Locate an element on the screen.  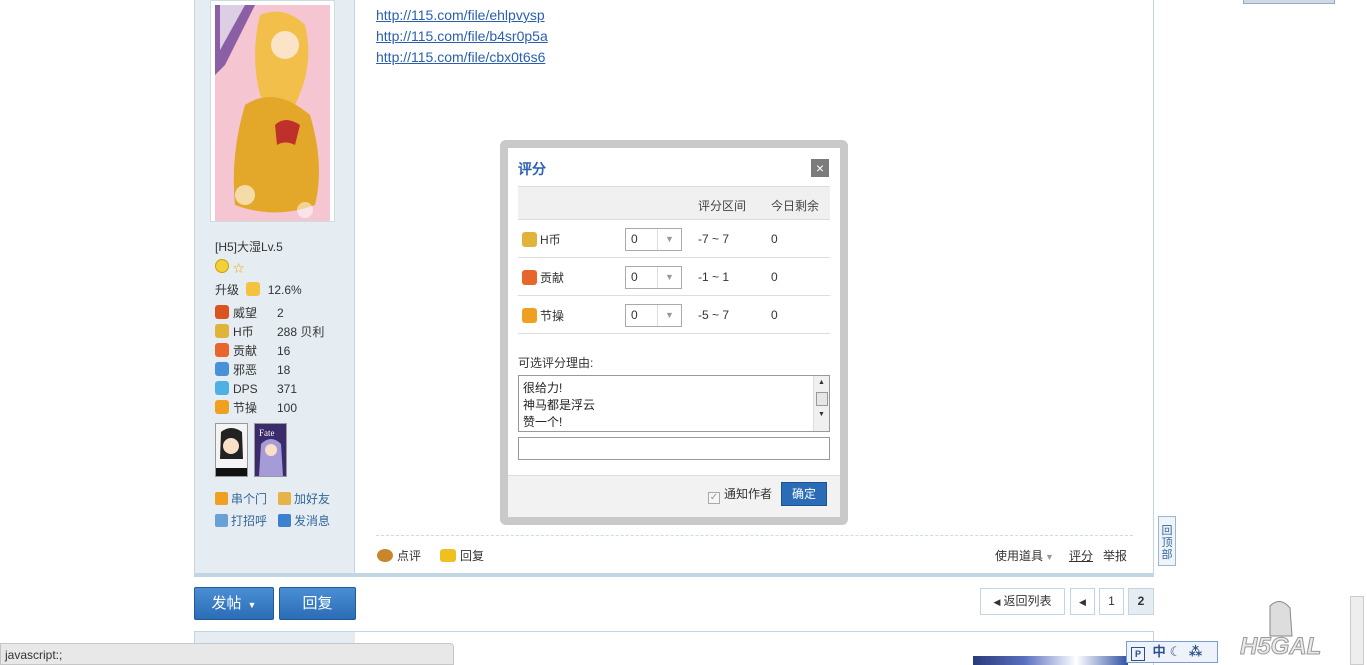
back-to-top-button: 回顶部 is located at coordinates (1167, 541).